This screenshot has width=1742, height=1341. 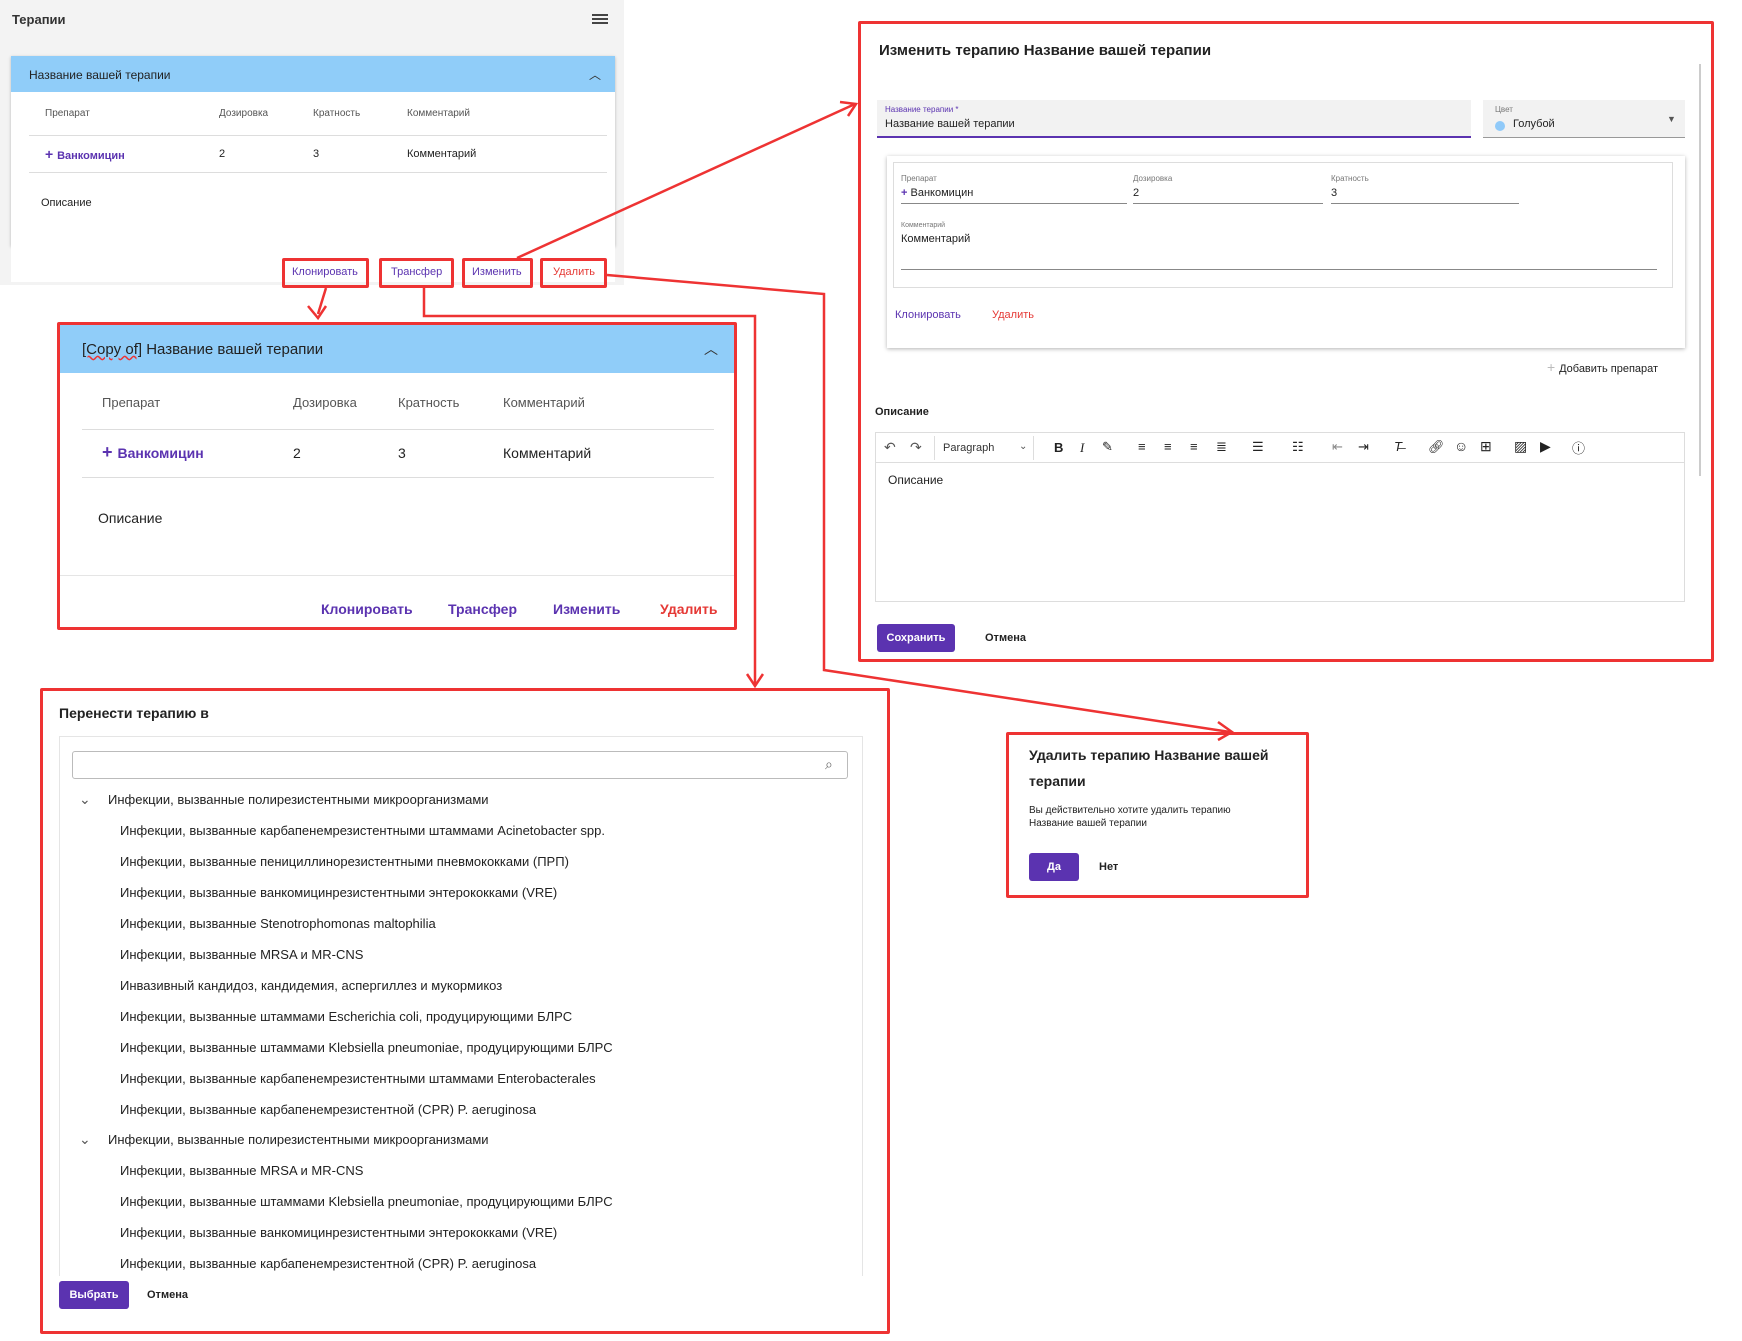 I want to click on outdent-icon: ⇤, so click(x=1337, y=447).